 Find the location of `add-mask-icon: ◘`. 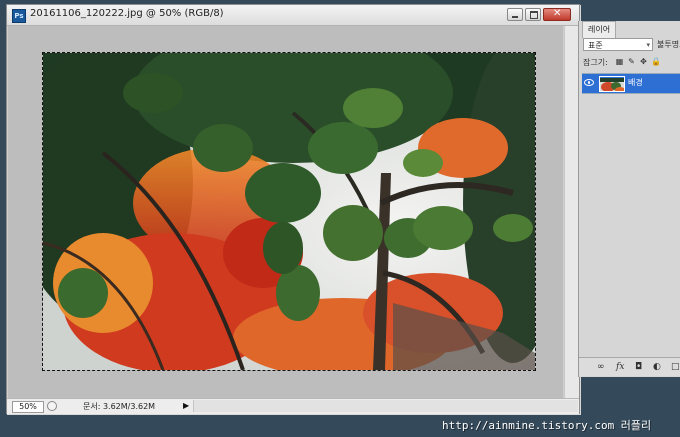

add-mask-icon: ◘ is located at coordinates (638, 367).